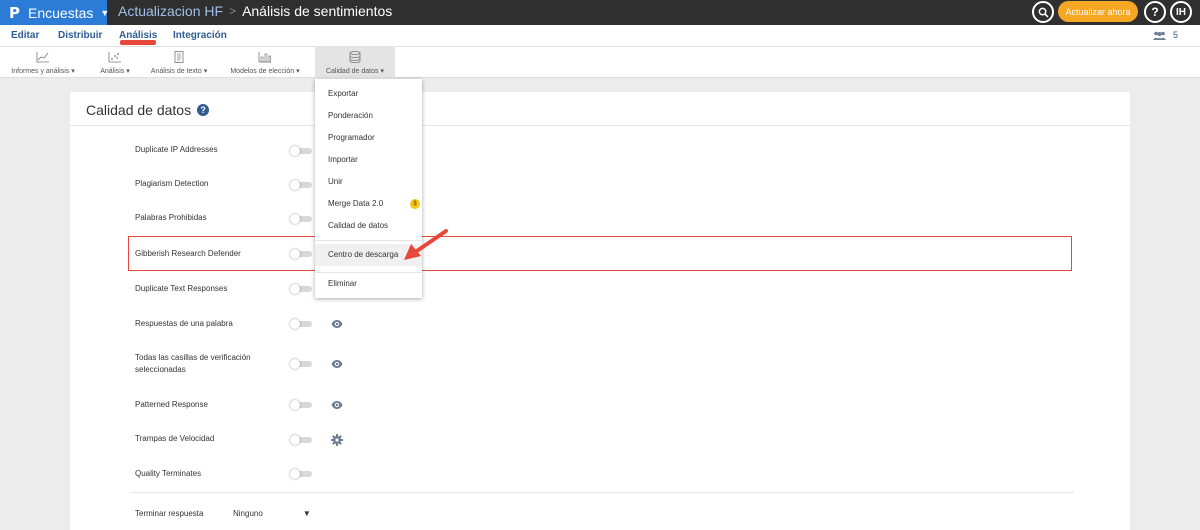  What do you see at coordinates (61, 12) in the screenshot?
I see `product-name: Encuestas` at bounding box center [61, 12].